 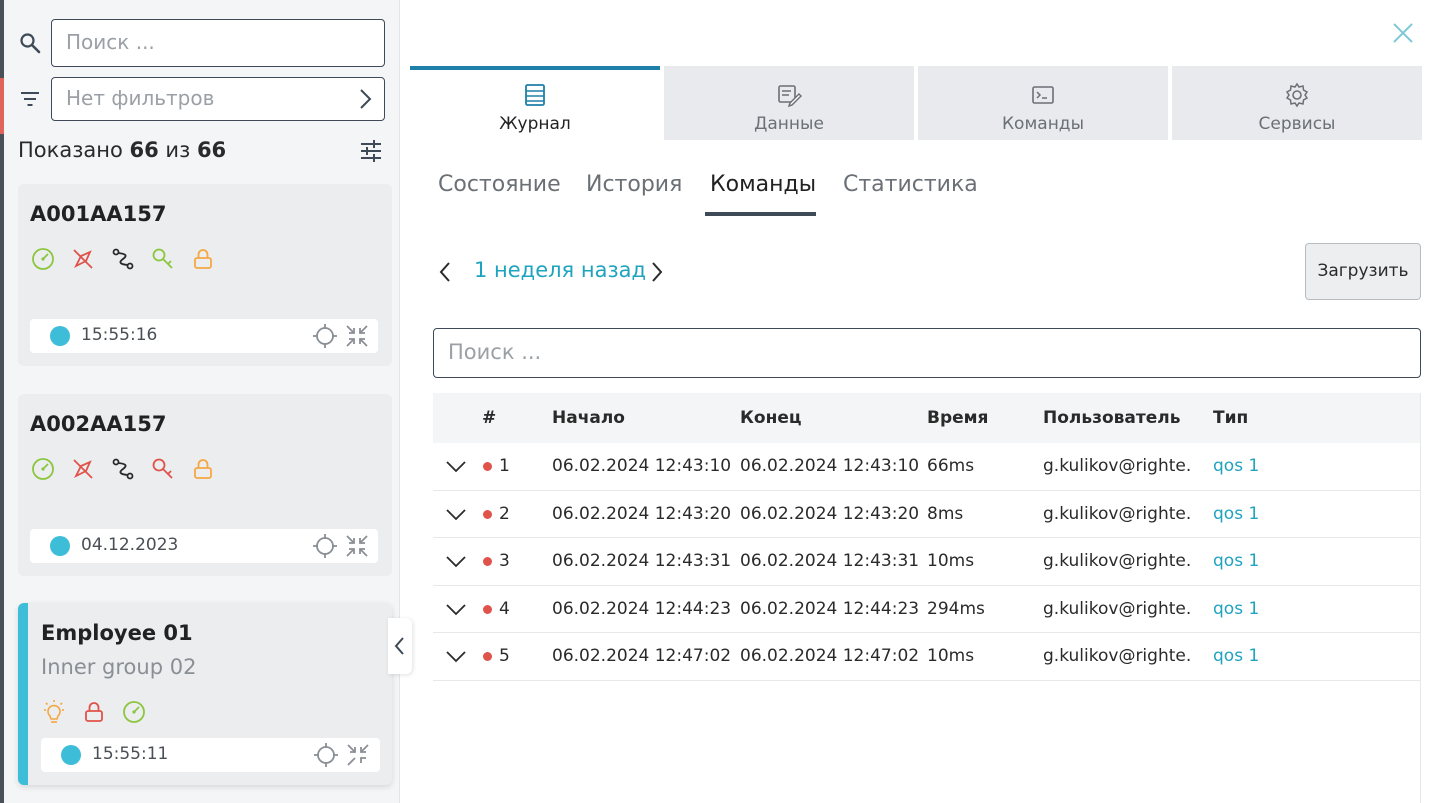 What do you see at coordinates (634, 184) in the screenshot?
I see `subtab-history: История` at bounding box center [634, 184].